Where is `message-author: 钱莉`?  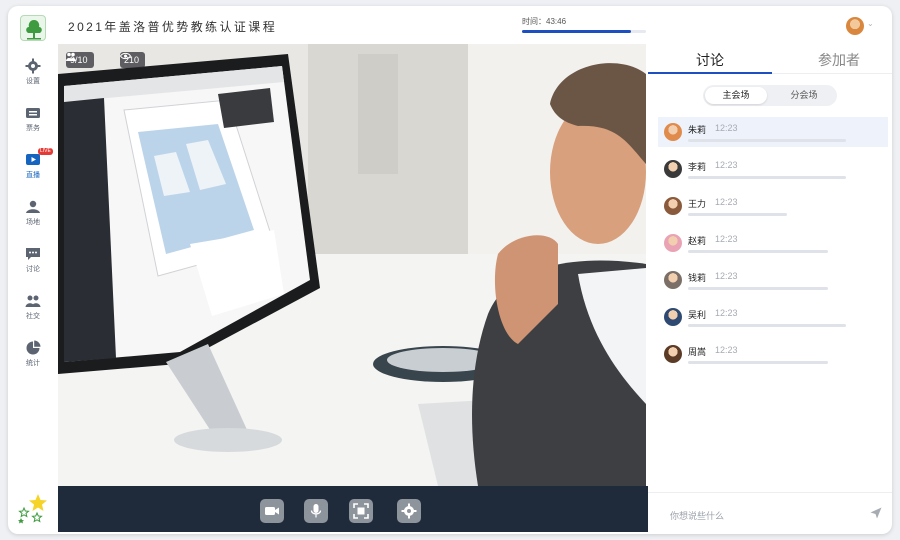 message-author: 钱莉 is located at coordinates (697, 278).